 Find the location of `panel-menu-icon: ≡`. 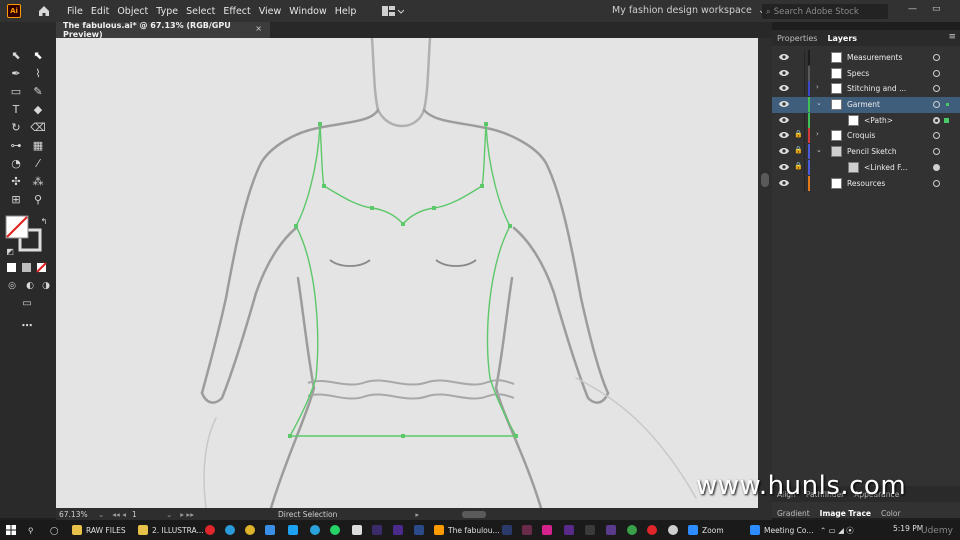

panel-menu-icon: ≡ is located at coordinates (952, 37).